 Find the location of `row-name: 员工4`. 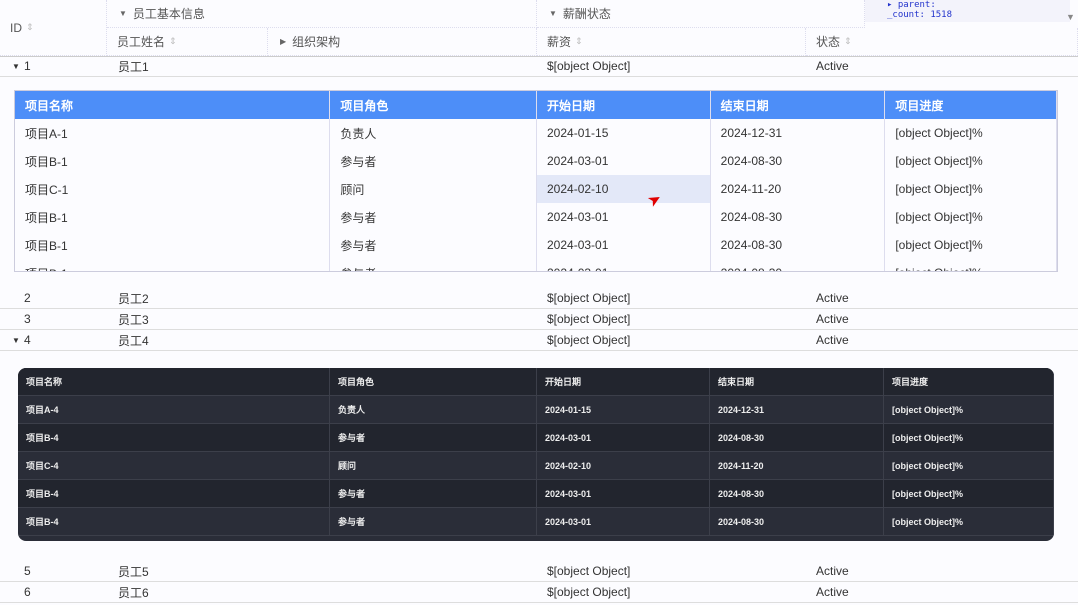

row-name: 员工4 is located at coordinates (133, 340).